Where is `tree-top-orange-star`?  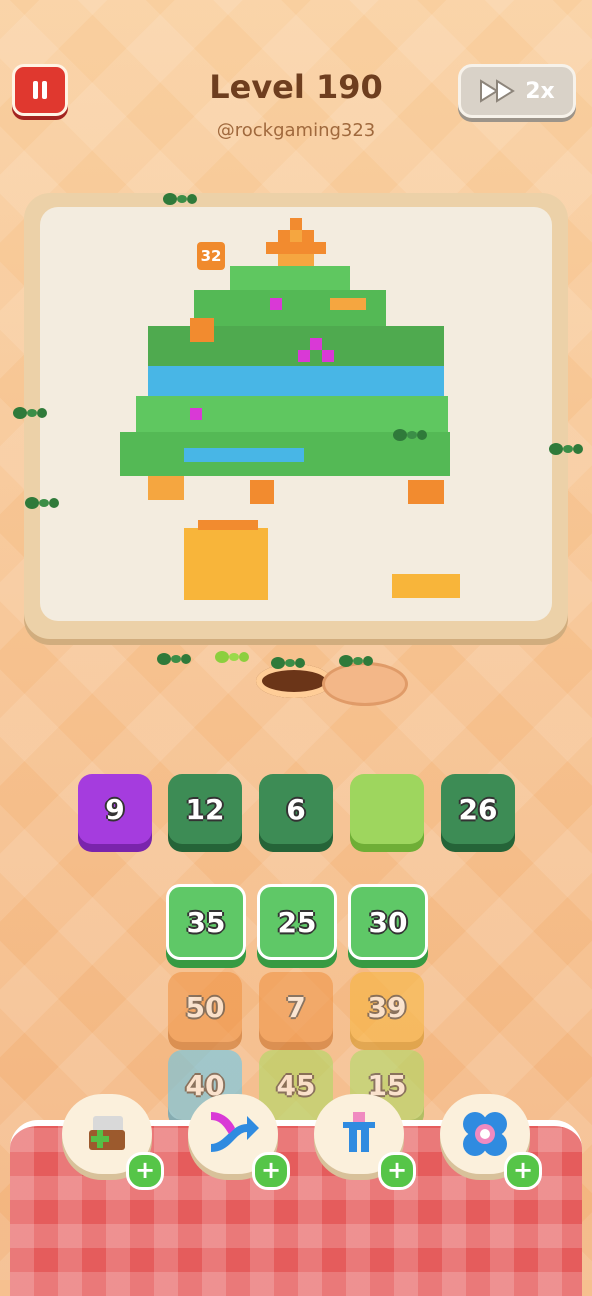
tree-top-orange-star is located at coordinates (296, 242).